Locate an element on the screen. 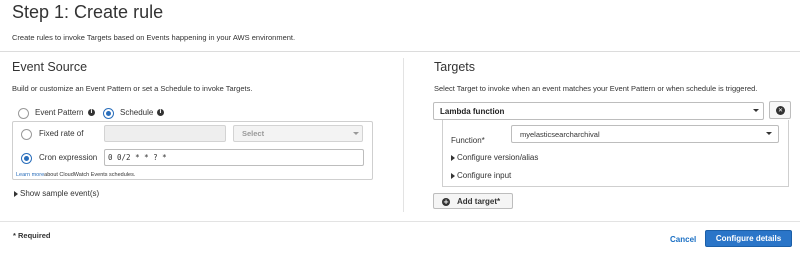 This screenshot has width=800, height=260. function-label: Function* is located at coordinates (468, 140).